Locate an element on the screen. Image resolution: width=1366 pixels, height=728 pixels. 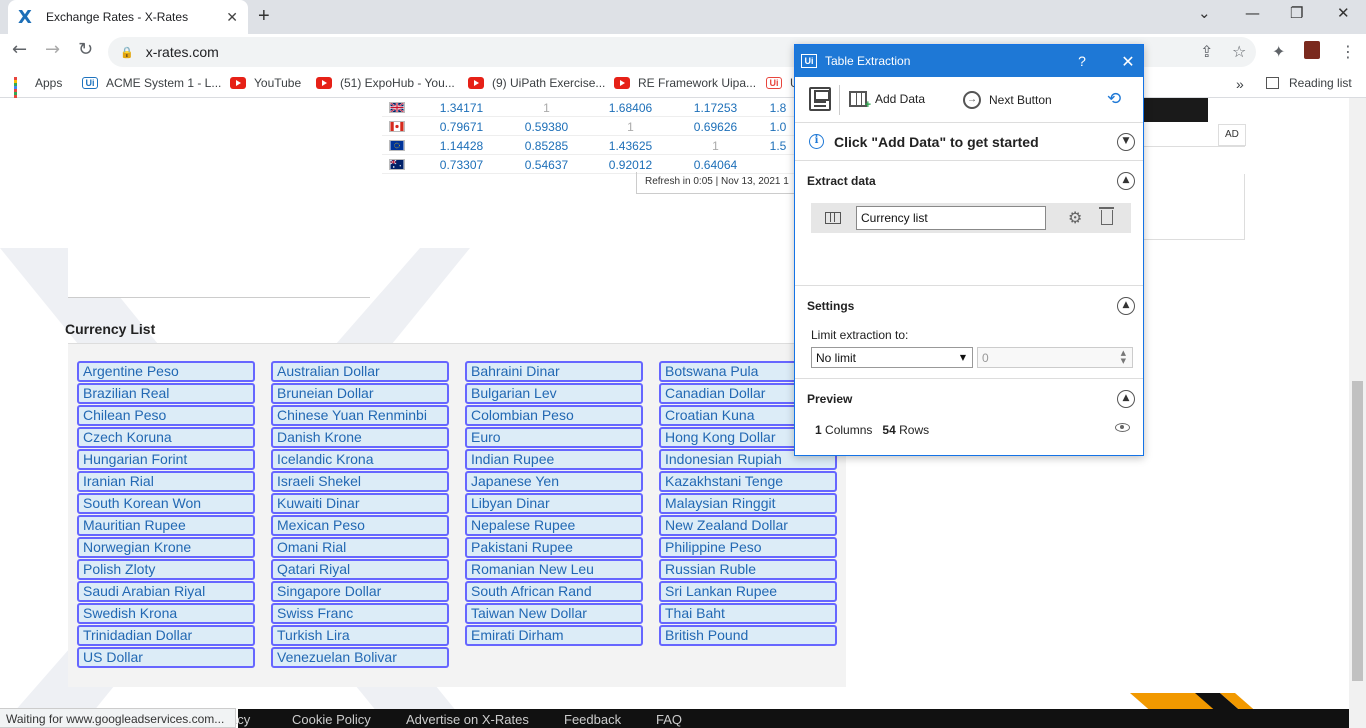
currency-link: Malaysian Ringgit is located at coordinates (748, 503).